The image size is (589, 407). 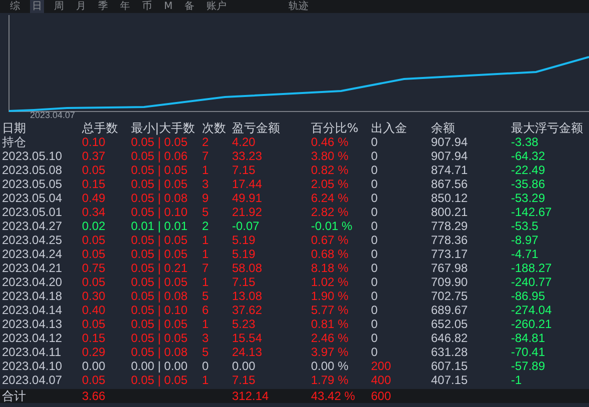 I want to click on tab: 年, so click(x=125, y=6).